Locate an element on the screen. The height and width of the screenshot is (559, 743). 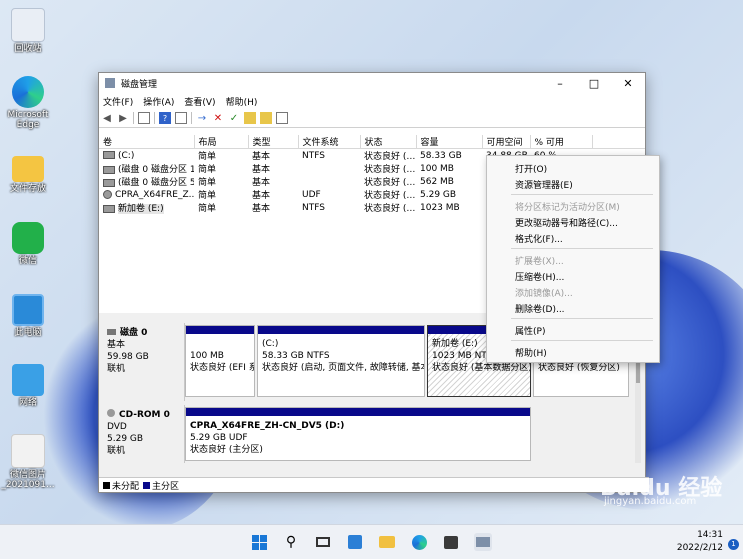
check-icon: ✓ is located at coordinates (234, 118).